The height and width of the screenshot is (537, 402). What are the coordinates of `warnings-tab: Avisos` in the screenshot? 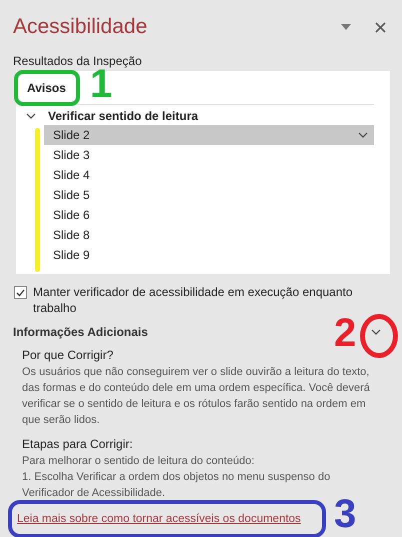 It's located at (46, 87).